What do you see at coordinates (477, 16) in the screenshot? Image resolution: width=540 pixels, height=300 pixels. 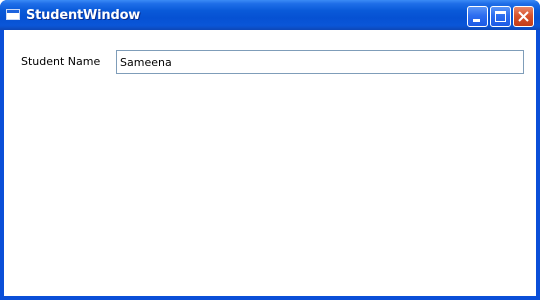 I see `minimize-button` at bounding box center [477, 16].